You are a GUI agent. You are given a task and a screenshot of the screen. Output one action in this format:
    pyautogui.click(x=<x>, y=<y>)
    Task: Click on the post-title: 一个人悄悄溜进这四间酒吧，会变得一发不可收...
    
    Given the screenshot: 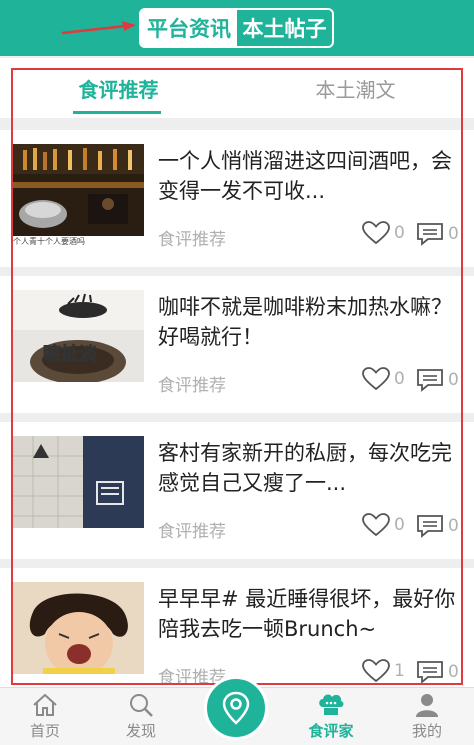 What is the action you would take?
    pyautogui.click(x=308, y=176)
    